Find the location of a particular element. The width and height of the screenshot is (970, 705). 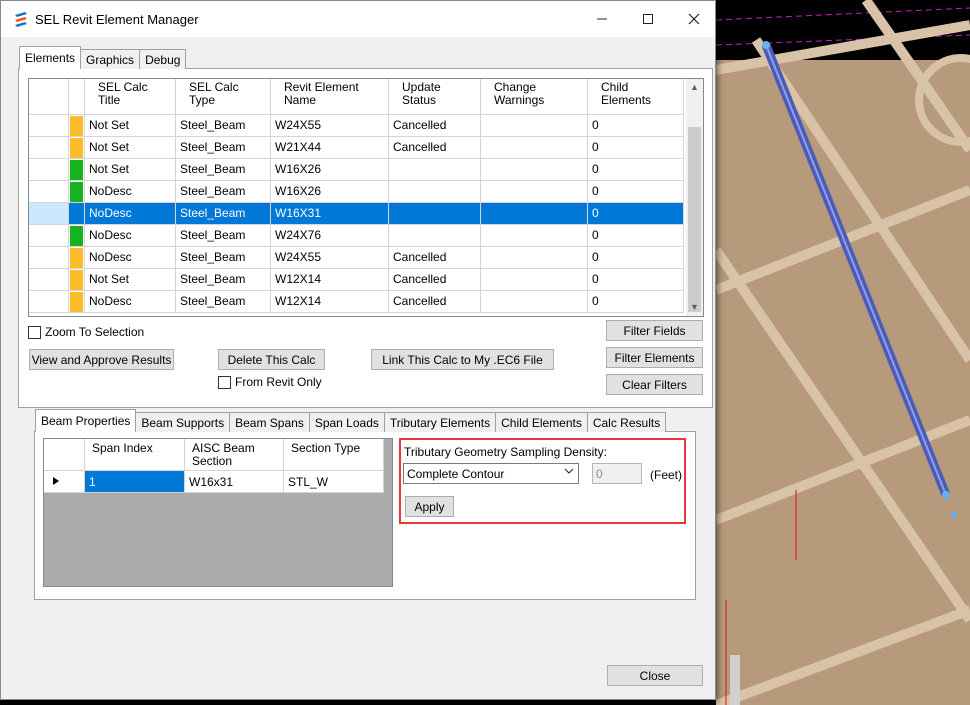

link-calc-button: Link This Calc to My .EC6 File is located at coordinates (462, 359).